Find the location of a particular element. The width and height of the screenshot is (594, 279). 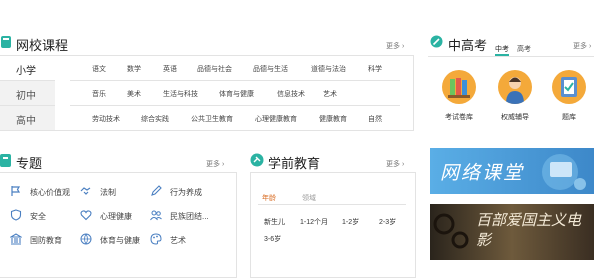

building-icon is located at coordinates (16, 239).